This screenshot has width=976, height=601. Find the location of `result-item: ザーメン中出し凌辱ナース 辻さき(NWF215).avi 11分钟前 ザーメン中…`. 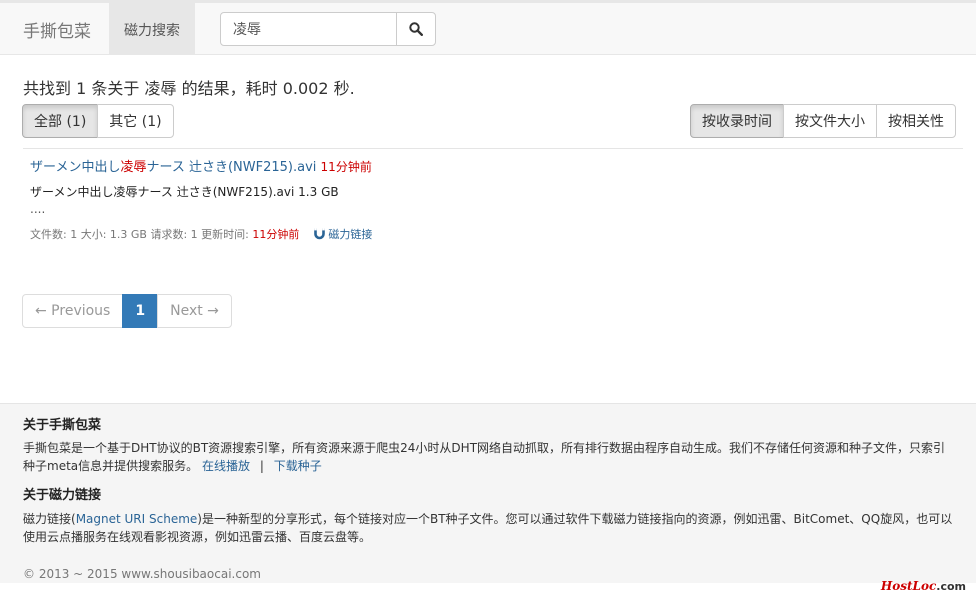

result-item: ザーメン中出し凌辱ナース 辻さき(NWF215).avi 11分钟前 ザーメン中… is located at coordinates (490, 199).